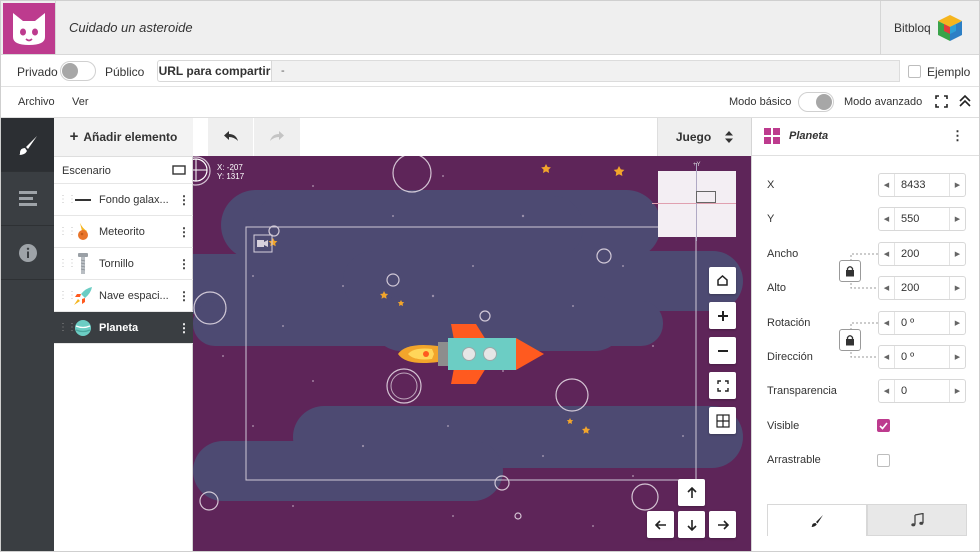  What do you see at coordinates (722, 350) in the screenshot?
I see `zoom-out-button` at bounding box center [722, 350].